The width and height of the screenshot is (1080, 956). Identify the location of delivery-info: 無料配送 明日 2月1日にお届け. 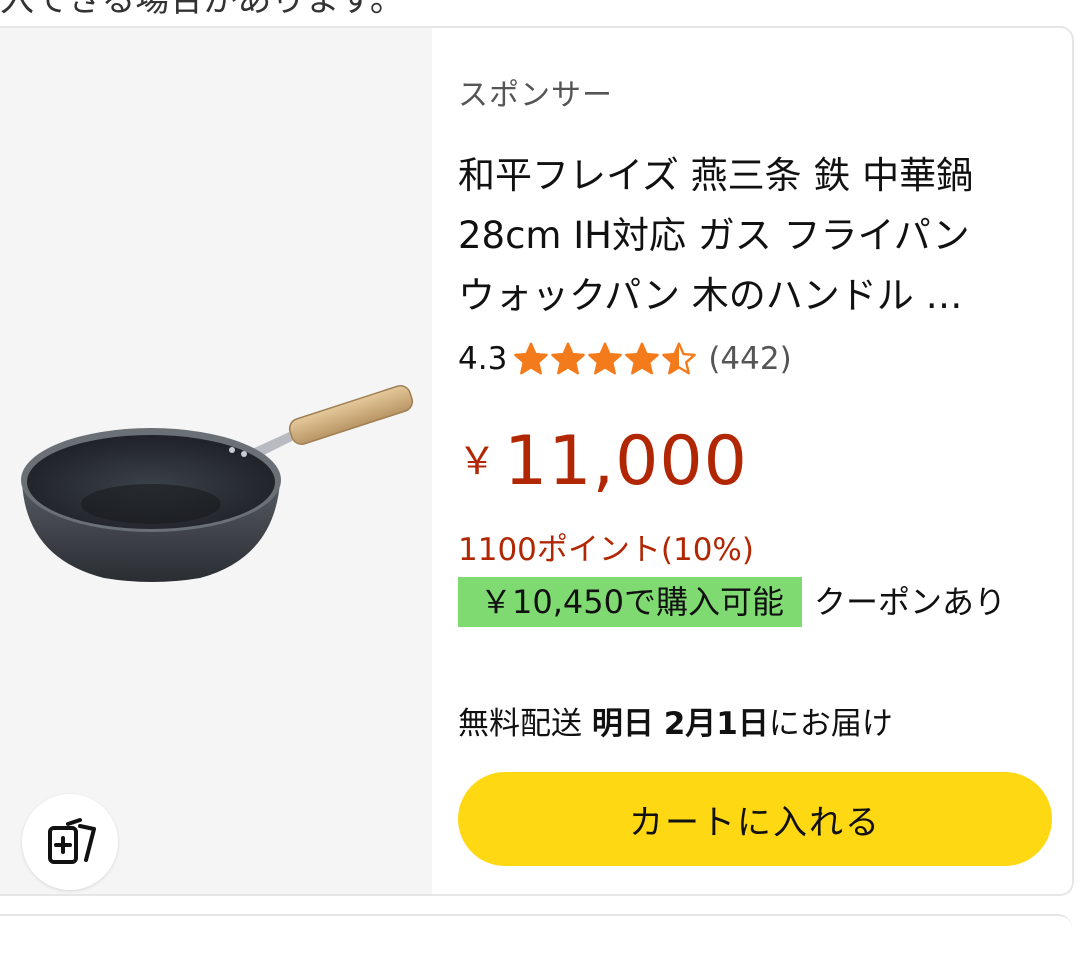
(675, 720).